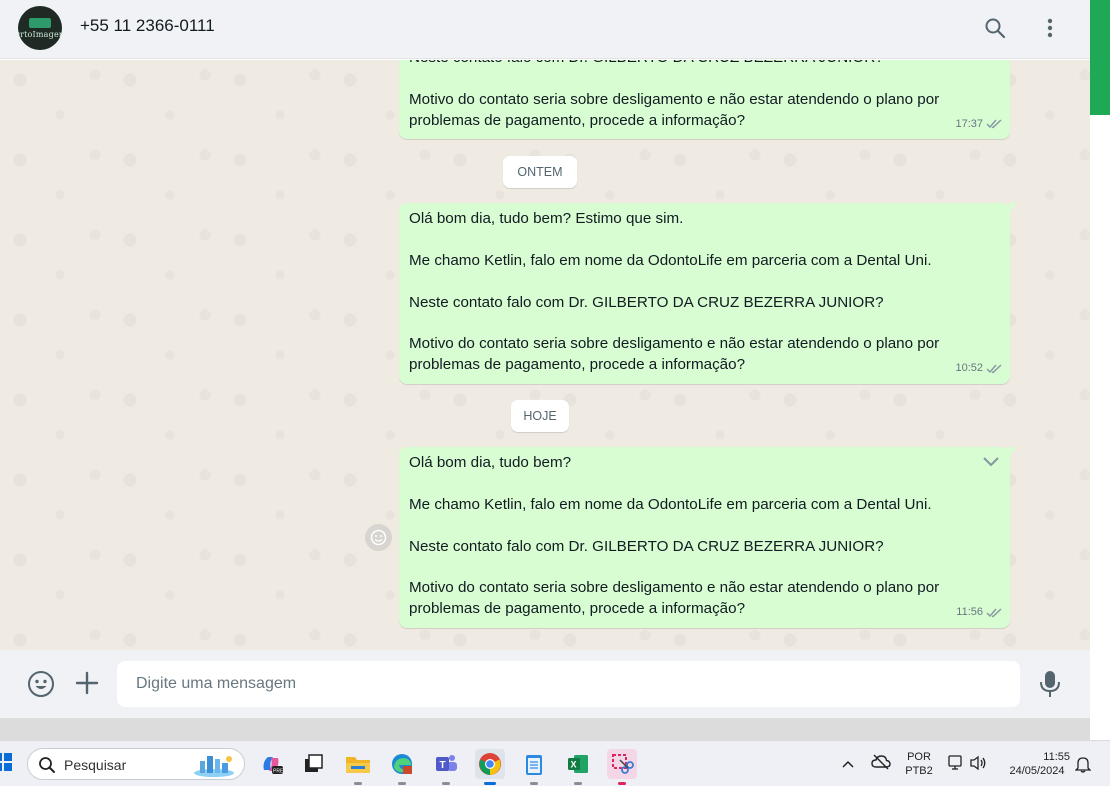 This screenshot has height=786, width=1110. I want to click on svg-text: PRE, so click(278, 772).